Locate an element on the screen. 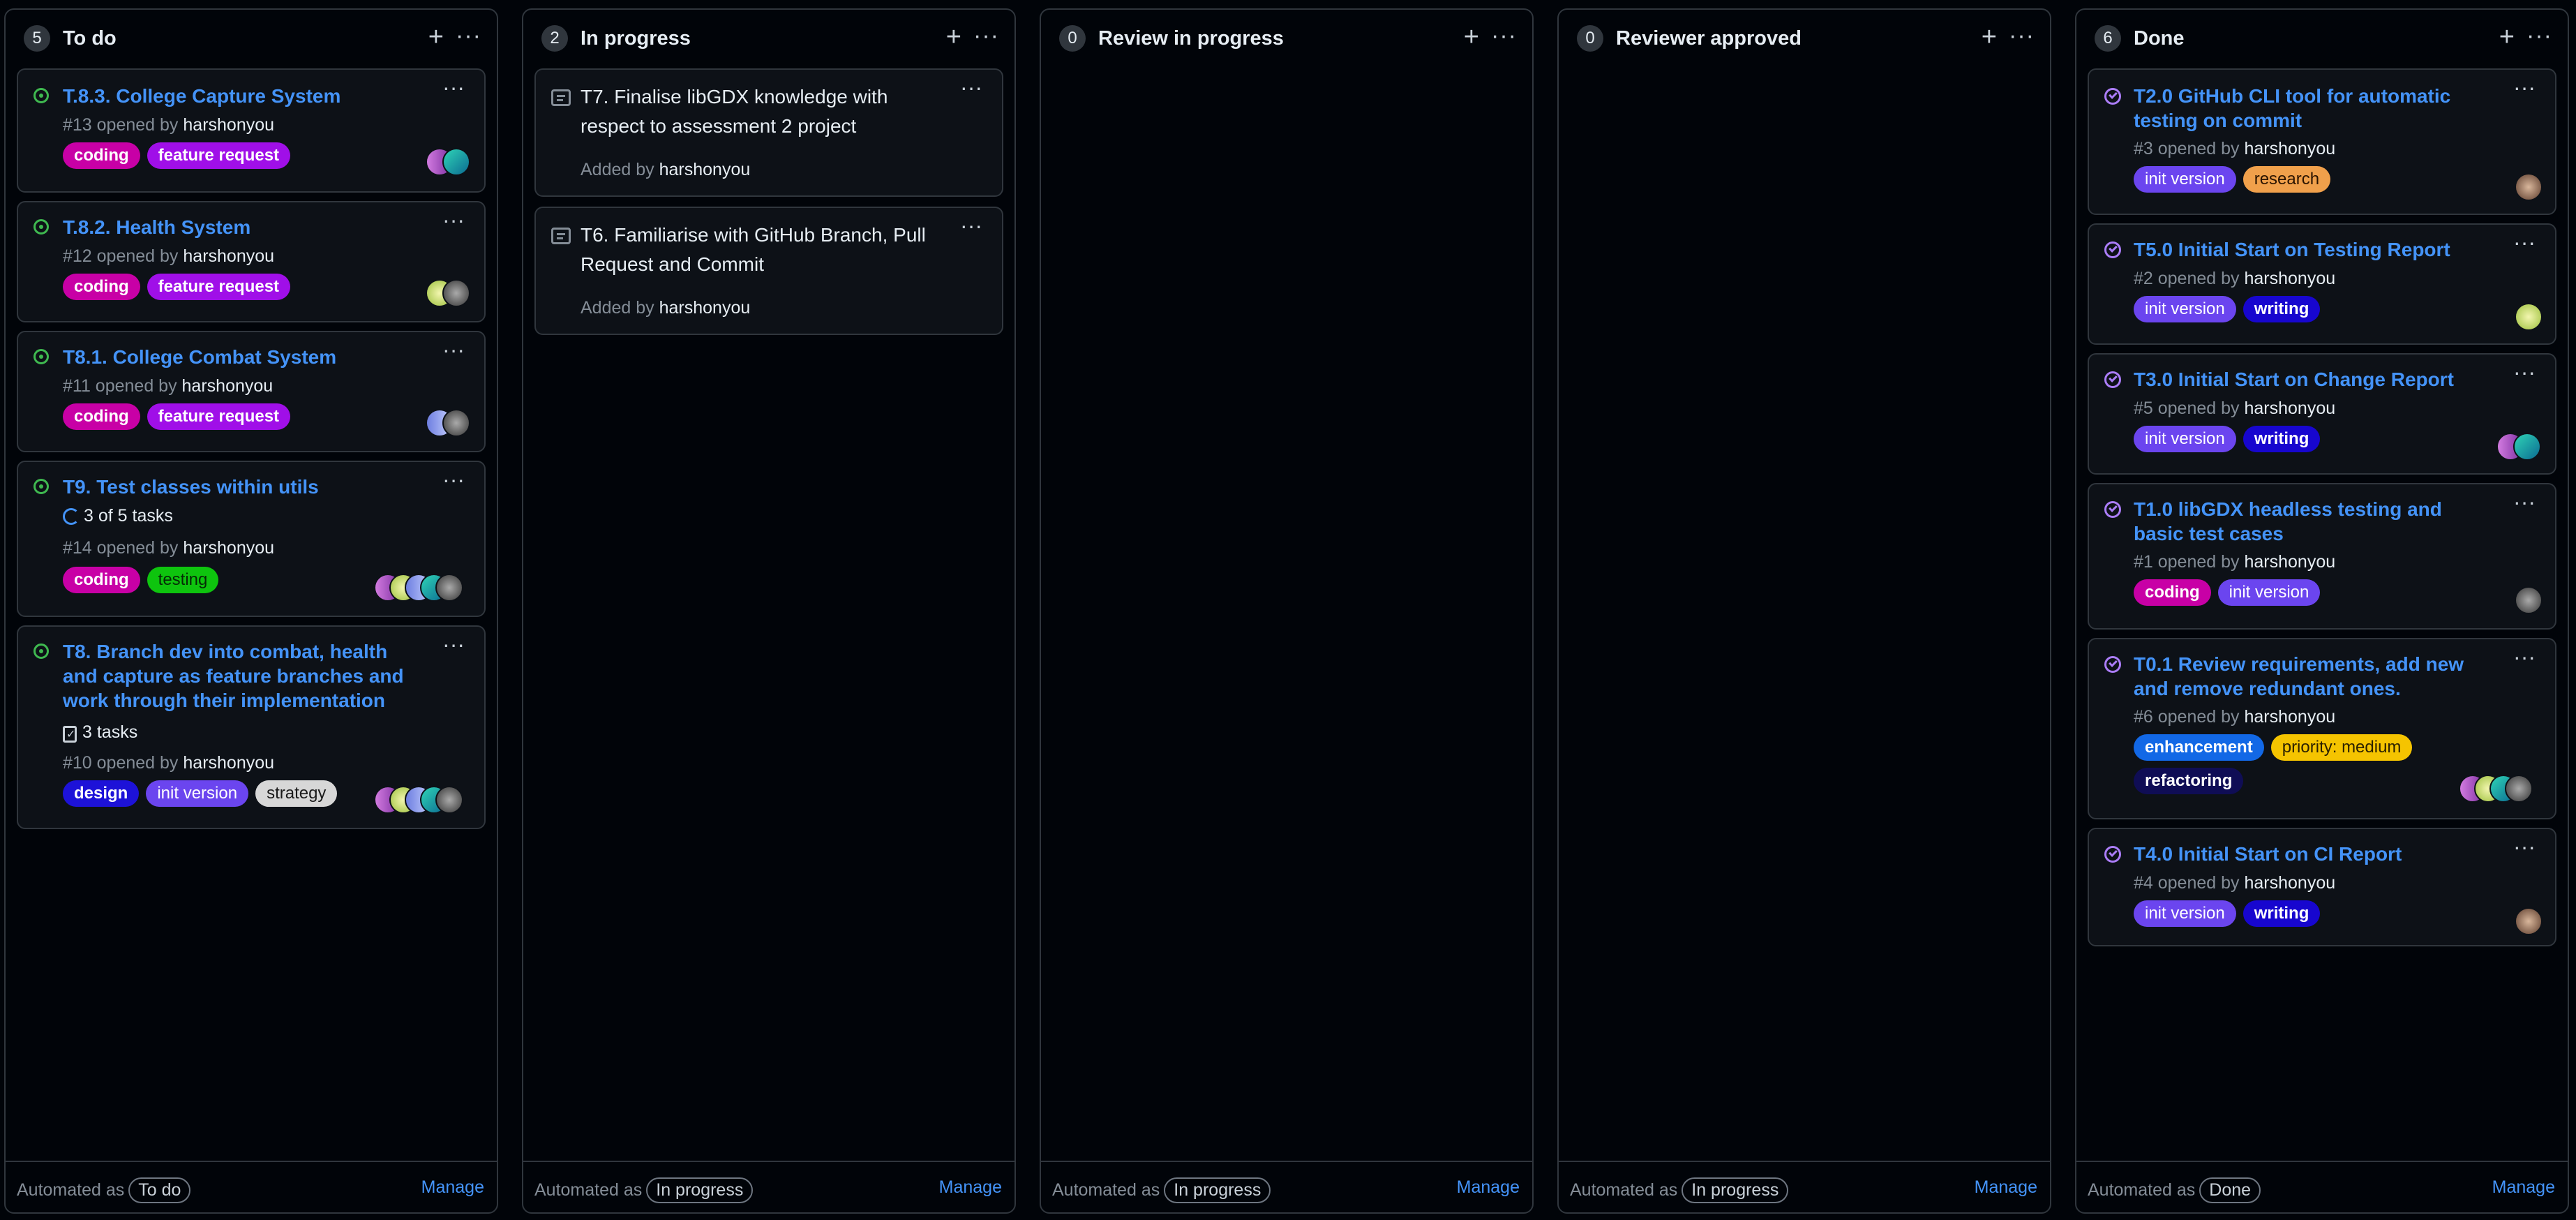 Image resolution: width=2576 pixels, height=1220 pixels. card-title: T9. Test classes within utils is located at coordinates (245, 487).